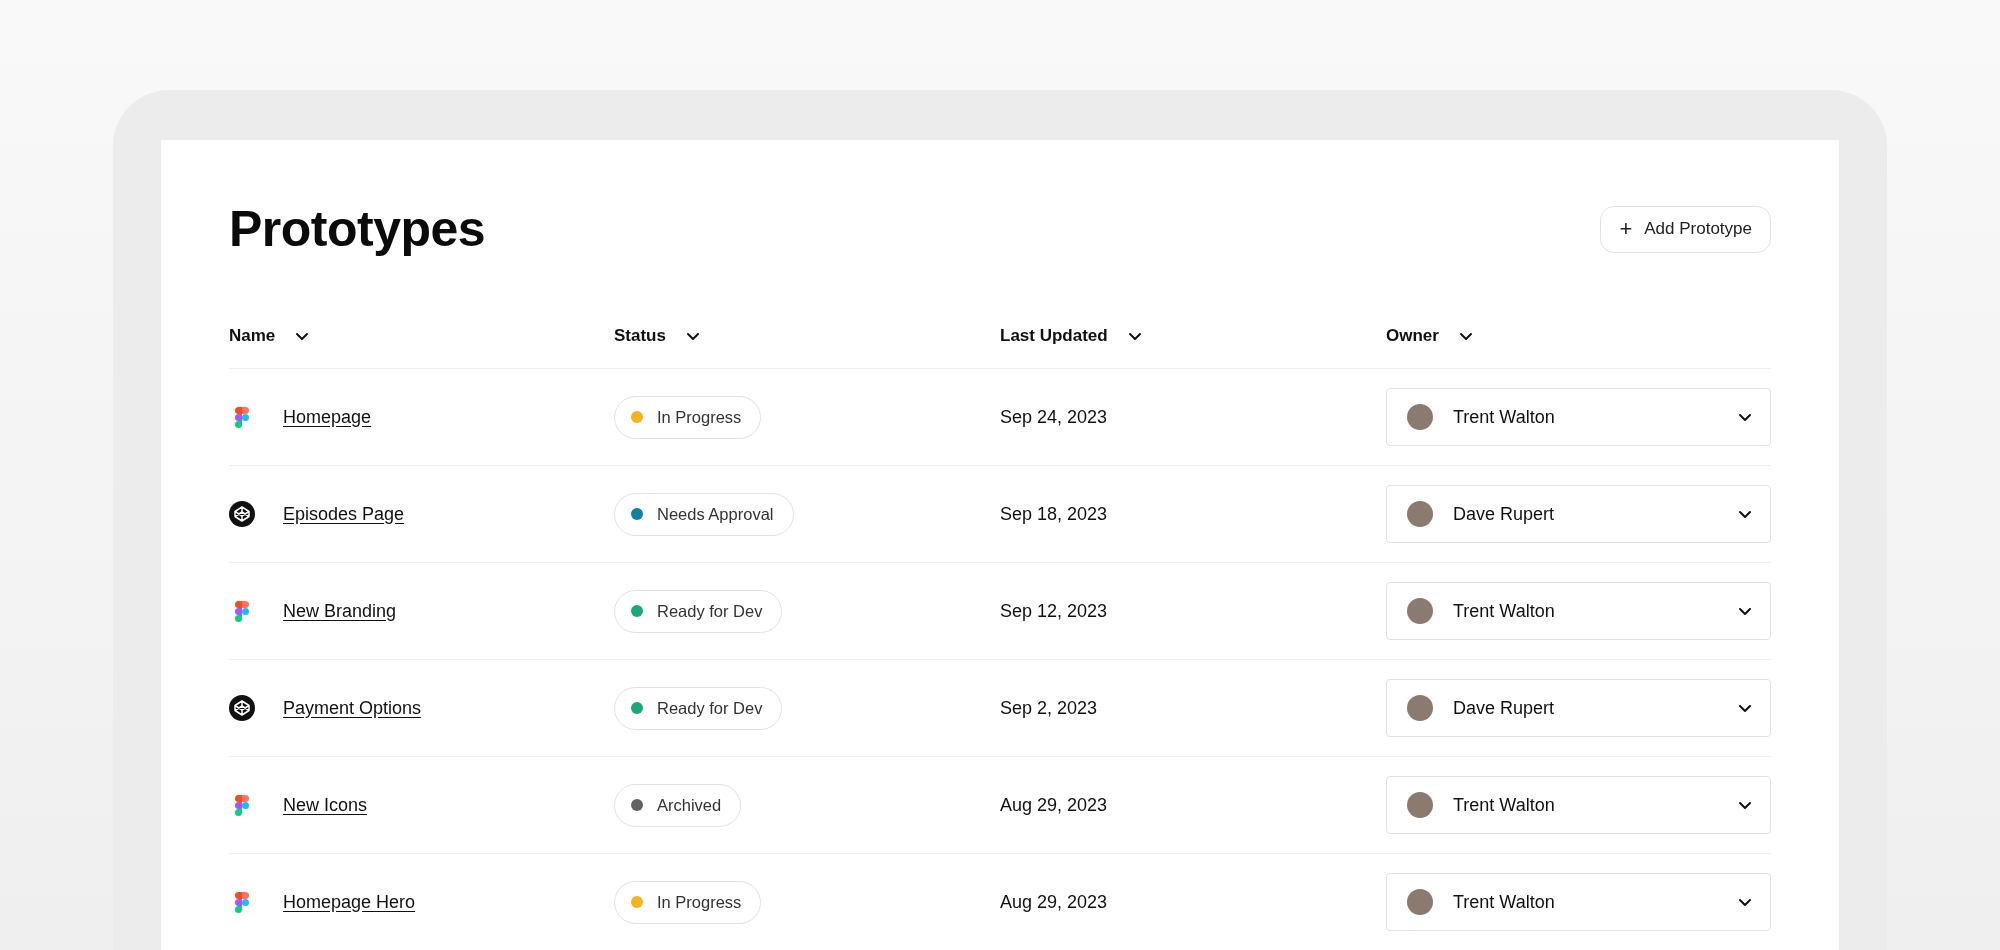 This screenshot has height=950, width=2000. I want to click on column-header: Last Updated, so click(1054, 336).